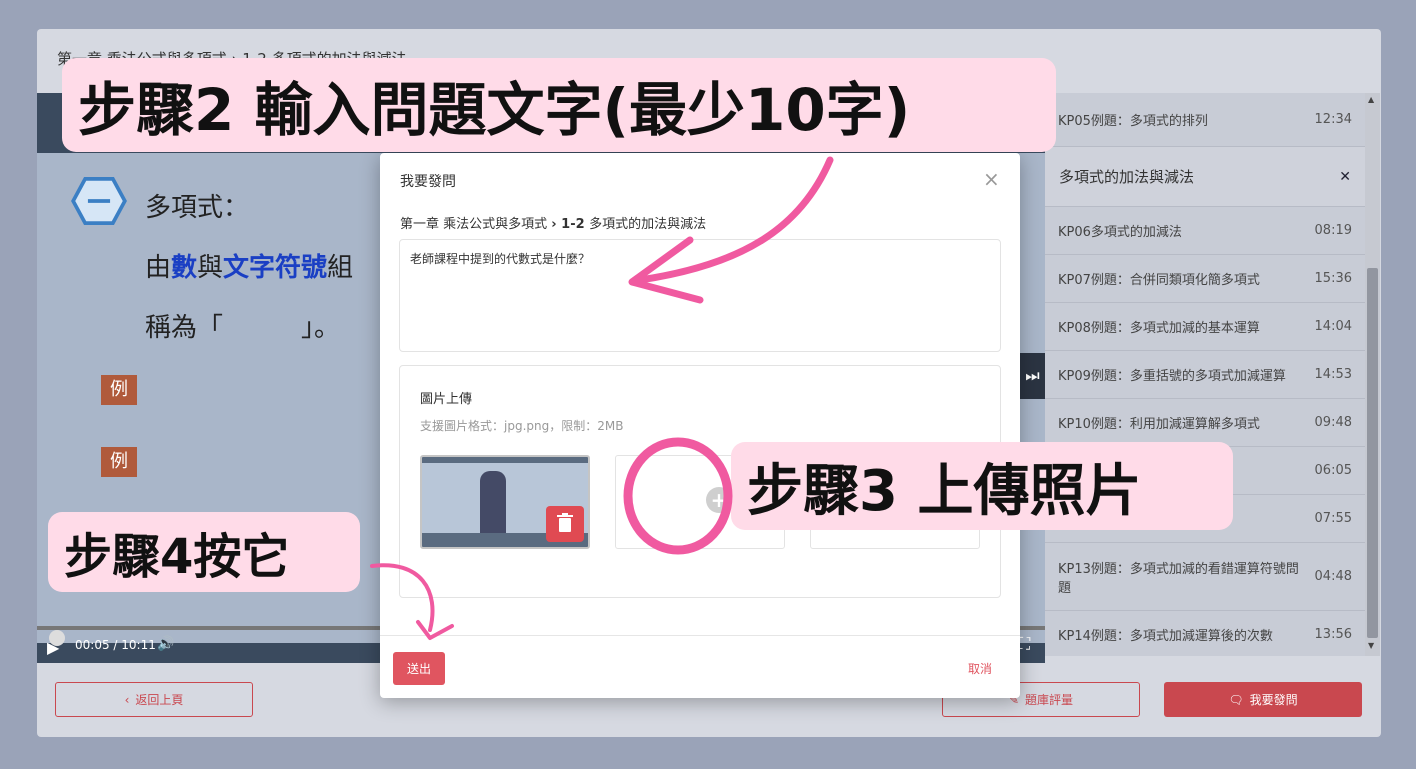 This screenshot has height=769, width=1416. What do you see at coordinates (428, 182) in the screenshot?
I see `modal-title: 我要發問` at bounding box center [428, 182].